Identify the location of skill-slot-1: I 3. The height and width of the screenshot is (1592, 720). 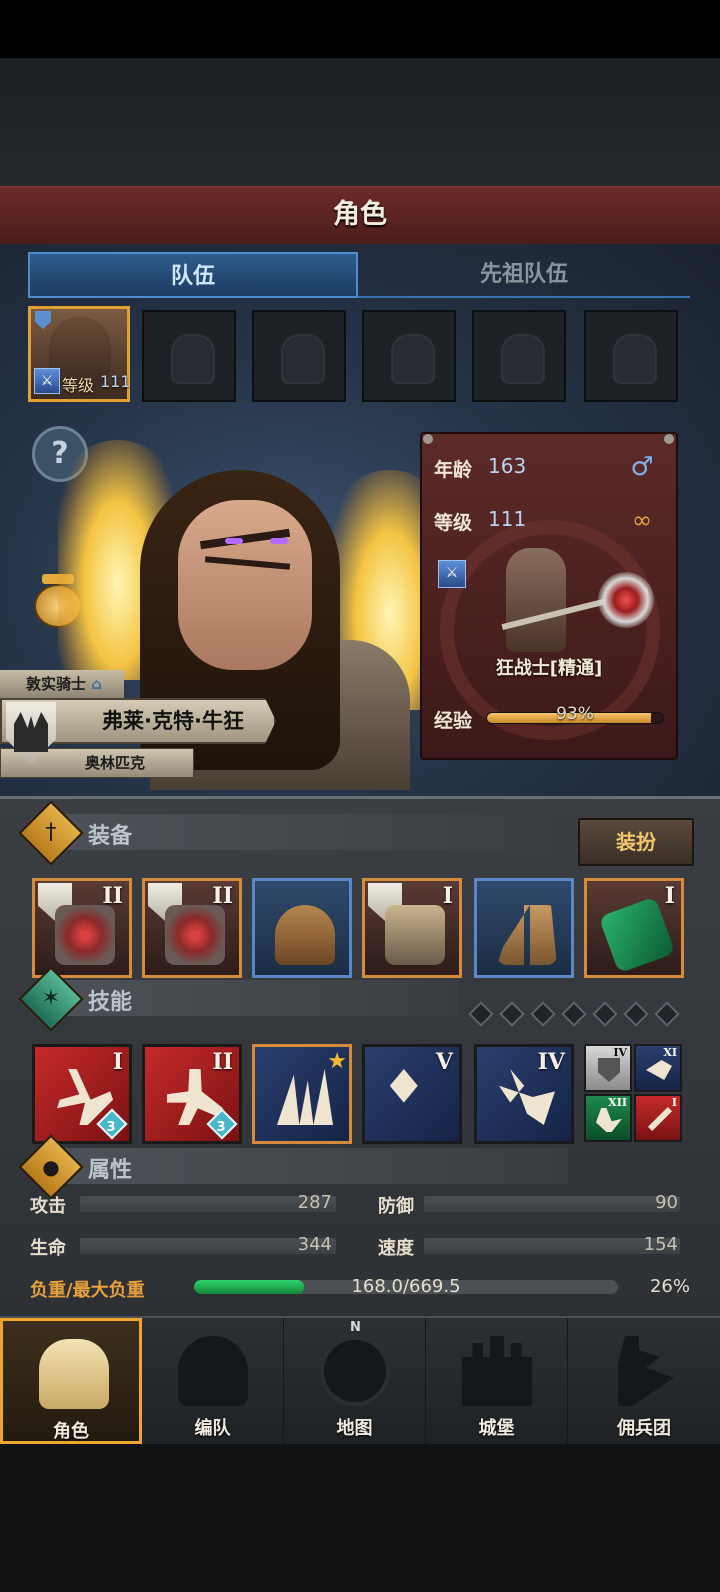
(82, 1094).